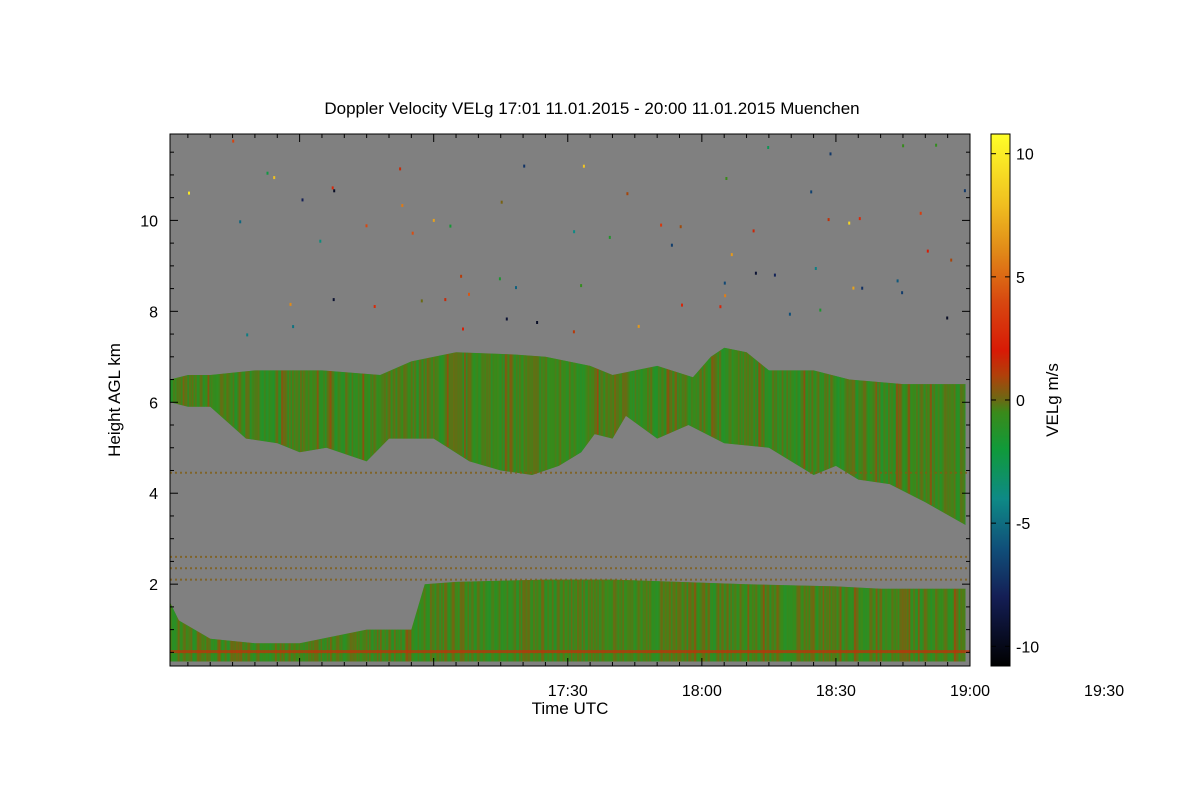 Image resolution: width=1200 pixels, height=800 pixels. What do you see at coordinates (570, 652) in the screenshot?
I see `ground-clutter-band` at bounding box center [570, 652].